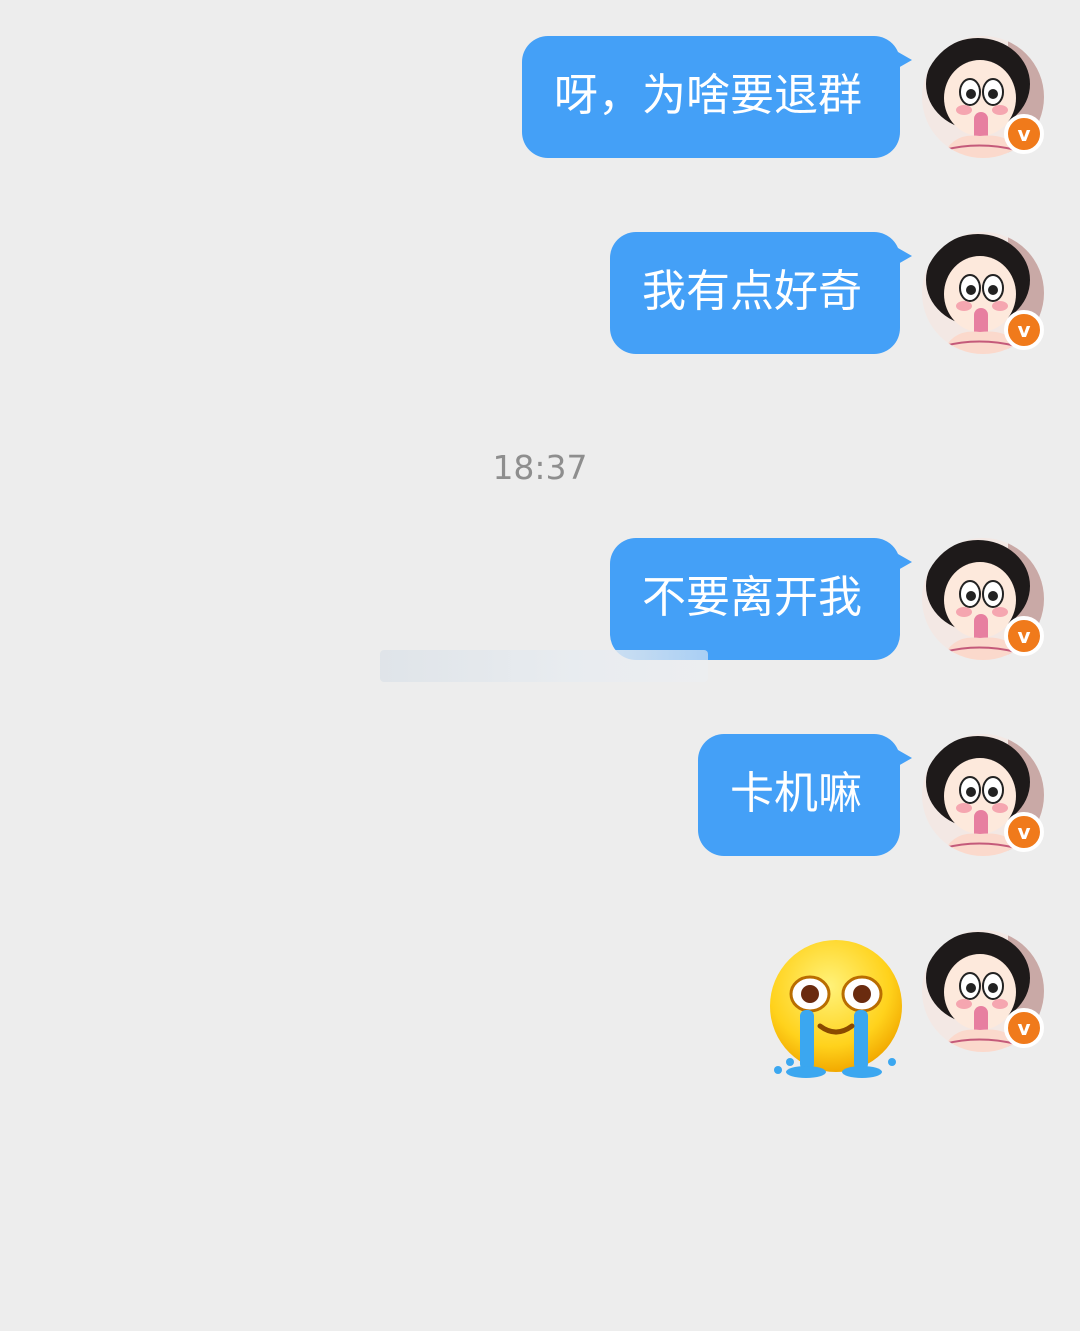 The image size is (1080, 1331). I want to click on message-row: 呀，为啥要退群 v, so click(783, 97).